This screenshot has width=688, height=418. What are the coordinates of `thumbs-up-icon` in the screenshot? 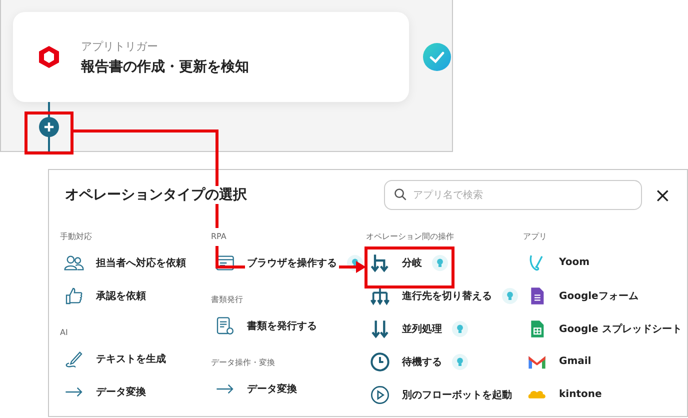 It's located at (74, 296).